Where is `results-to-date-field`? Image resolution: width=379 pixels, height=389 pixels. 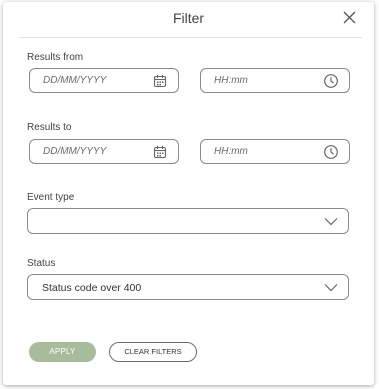
results-to-date-field is located at coordinates (104, 151).